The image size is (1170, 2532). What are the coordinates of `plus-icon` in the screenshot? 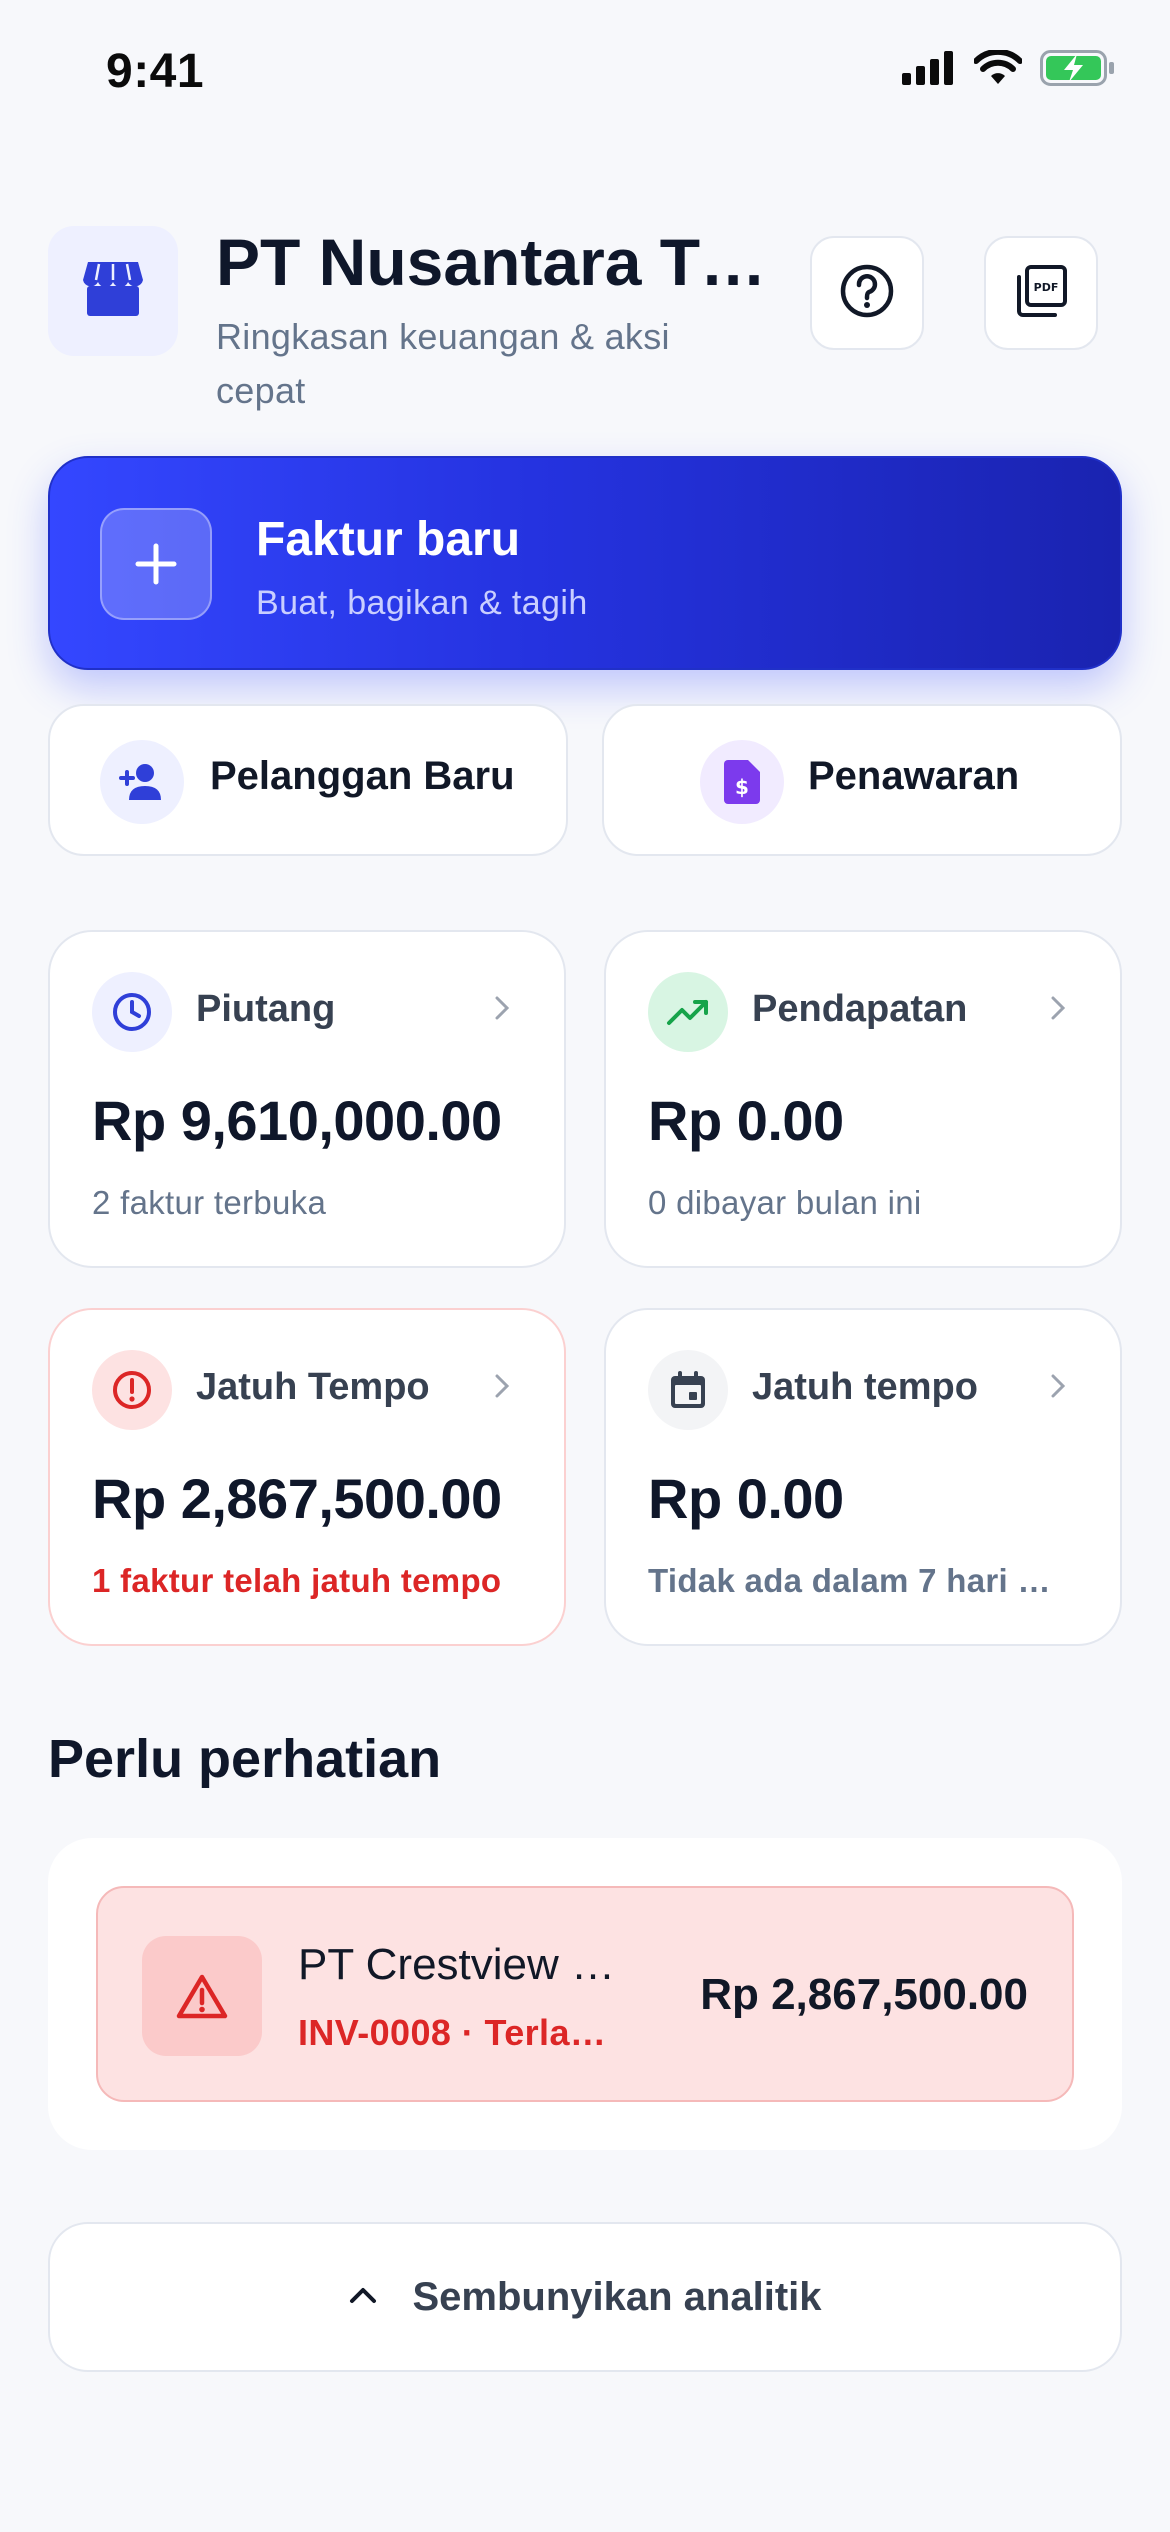 It's located at (156, 564).